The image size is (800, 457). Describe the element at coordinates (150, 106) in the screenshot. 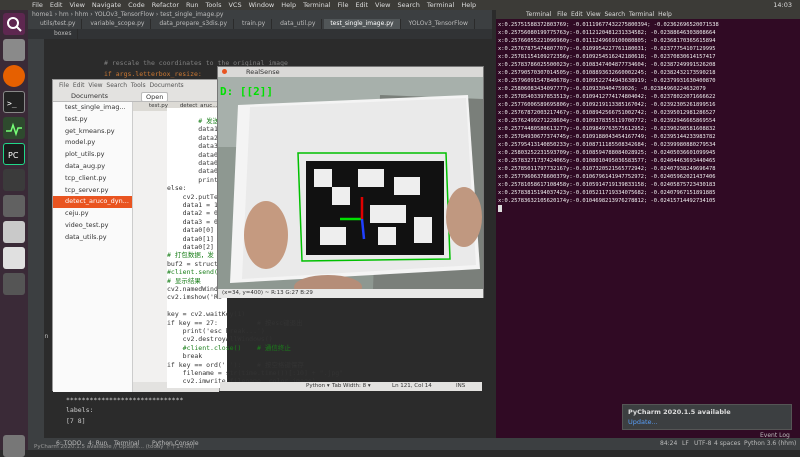

I see `tab-test: test.py` at that location.